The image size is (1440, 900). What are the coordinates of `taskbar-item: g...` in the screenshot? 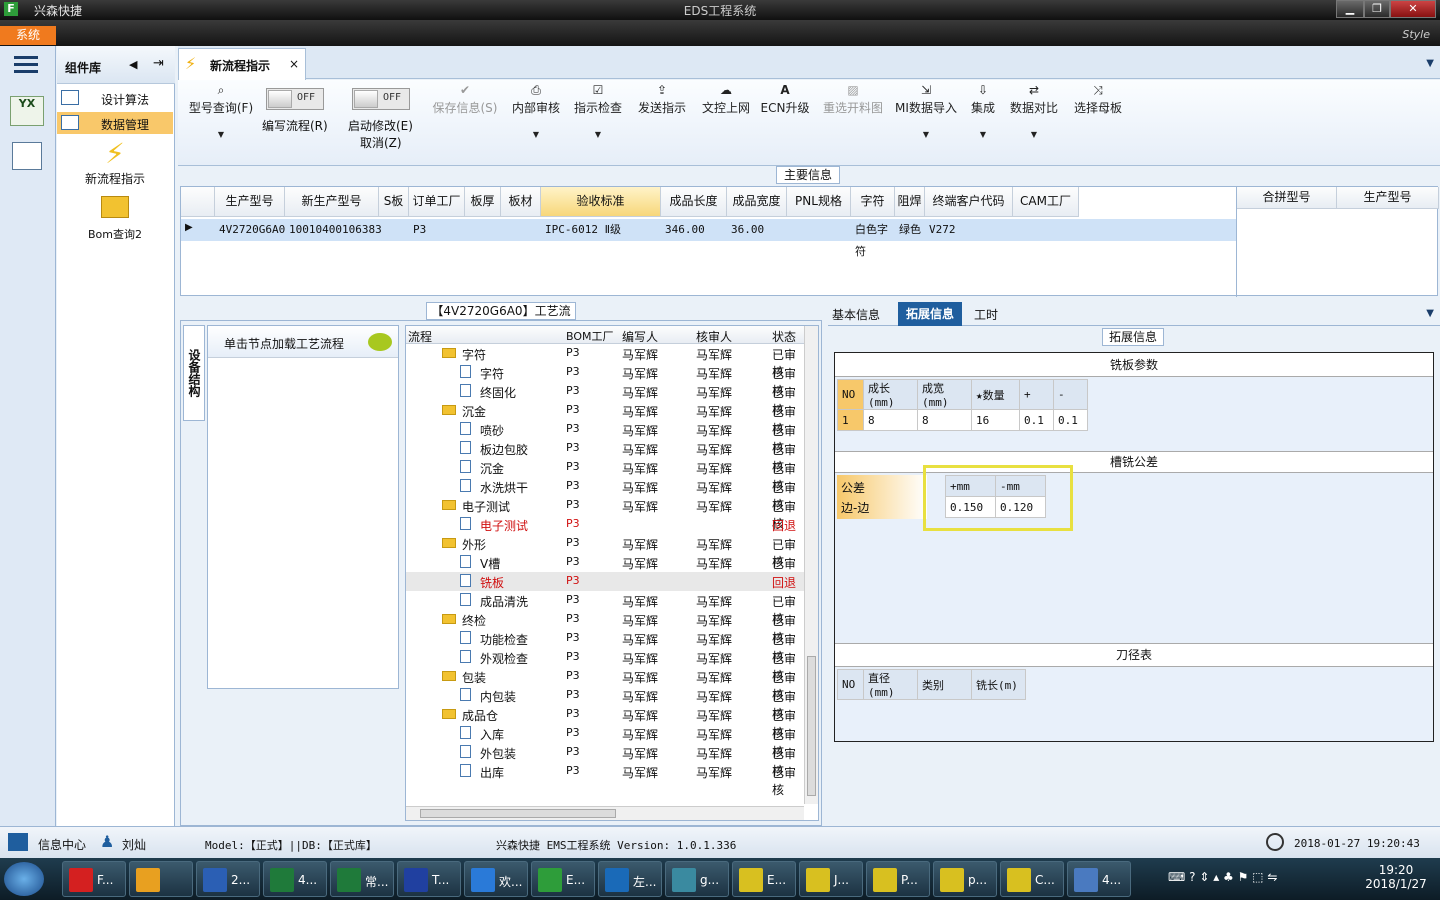 It's located at (697, 879).